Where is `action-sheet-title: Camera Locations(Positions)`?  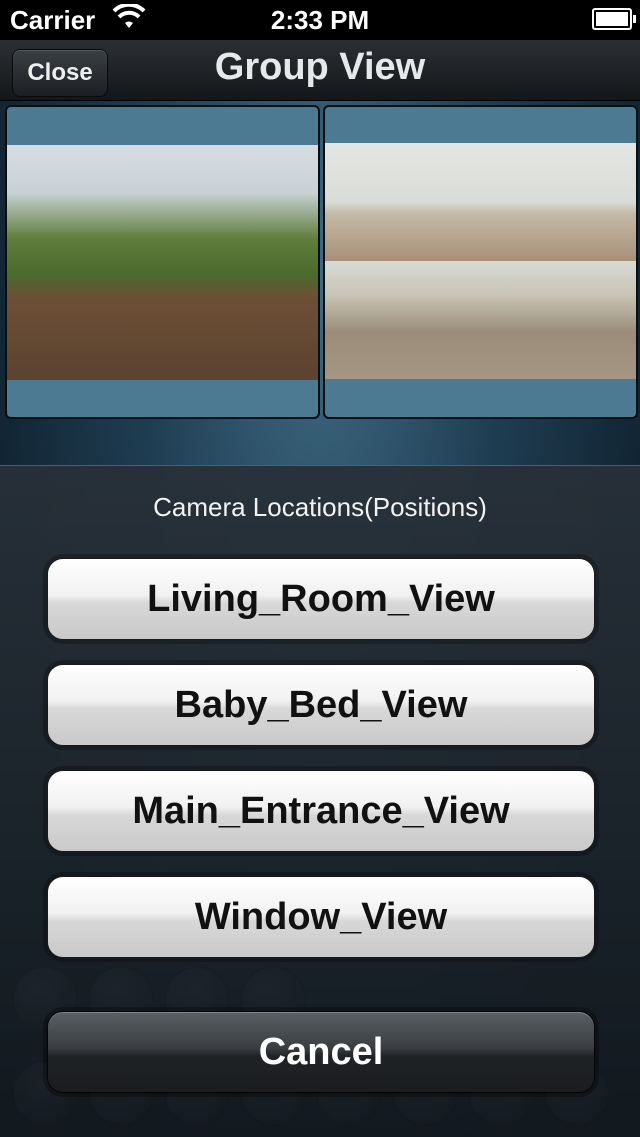
action-sheet-title: Camera Locations(Positions) is located at coordinates (320, 507).